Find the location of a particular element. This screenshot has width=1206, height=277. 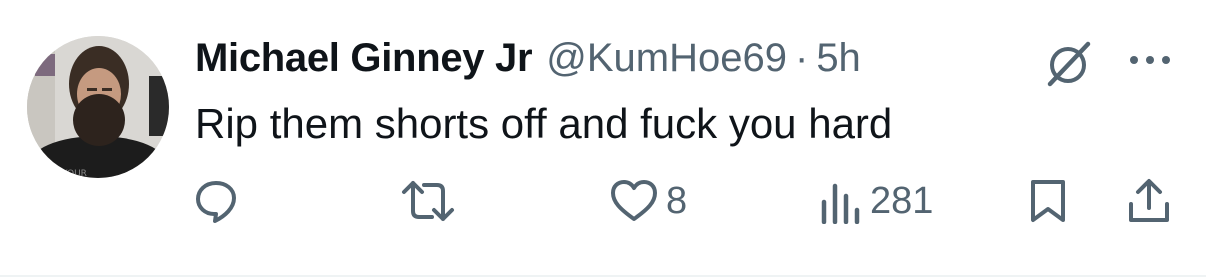

display-name: Michael Ginney Jr is located at coordinates (364, 58).